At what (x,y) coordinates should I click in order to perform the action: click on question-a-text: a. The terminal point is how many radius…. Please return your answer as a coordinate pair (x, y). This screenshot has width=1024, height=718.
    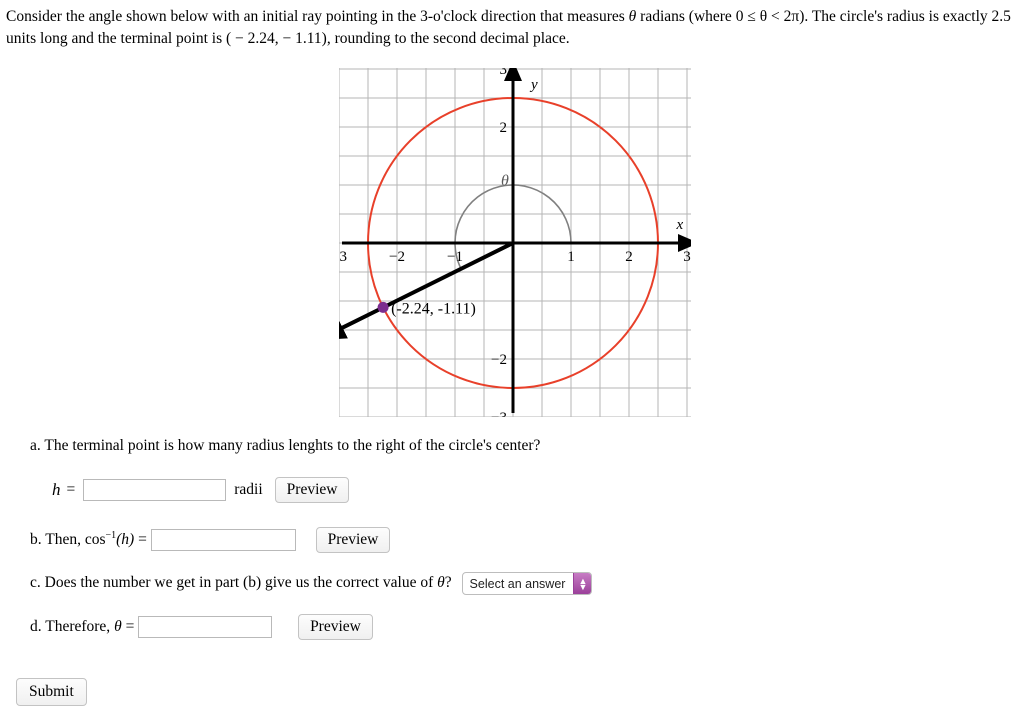
    Looking at the image, I should click on (285, 445).